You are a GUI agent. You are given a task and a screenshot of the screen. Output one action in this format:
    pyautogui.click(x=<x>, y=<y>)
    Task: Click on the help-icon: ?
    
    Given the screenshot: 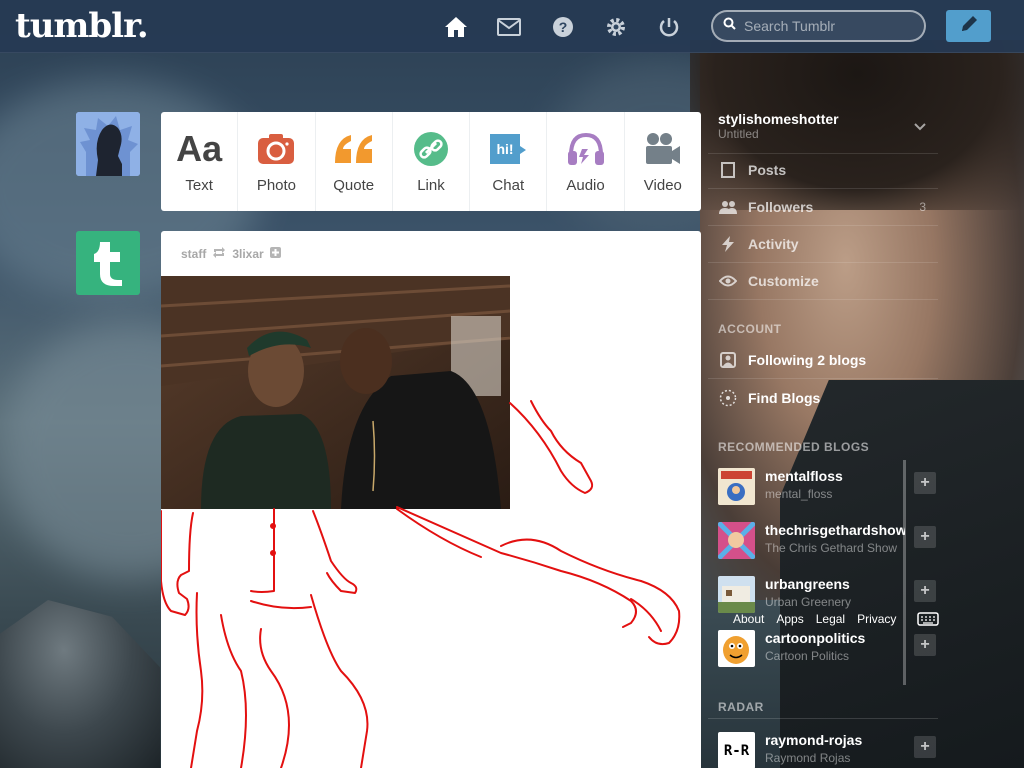 What is the action you would take?
    pyautogui.click(x=563, y=27)
    